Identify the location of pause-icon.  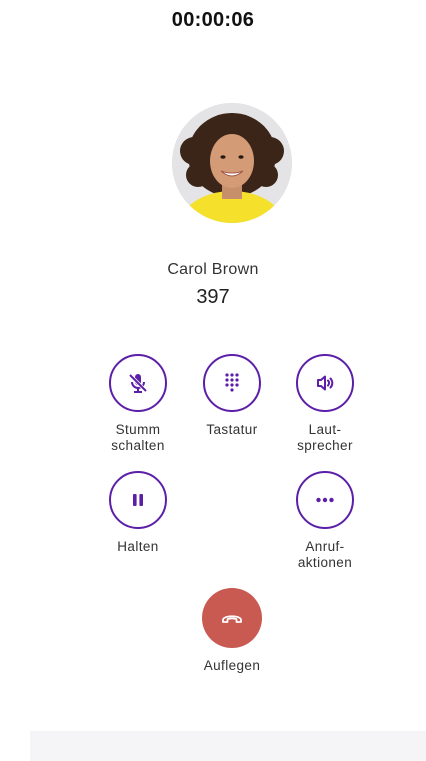
(138, 500).